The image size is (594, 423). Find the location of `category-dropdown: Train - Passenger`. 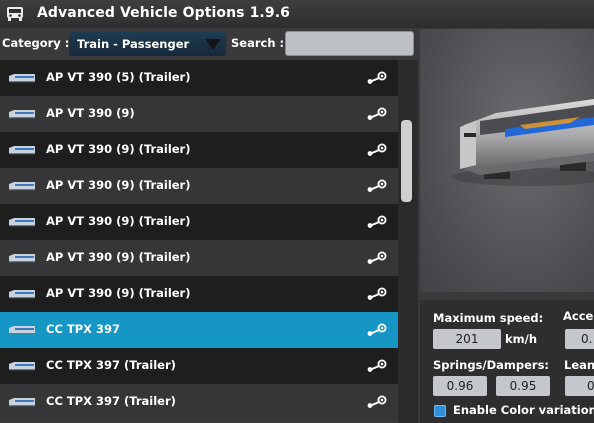

category-dropdown: Train - Passenger is located at coordinates (147, 44).